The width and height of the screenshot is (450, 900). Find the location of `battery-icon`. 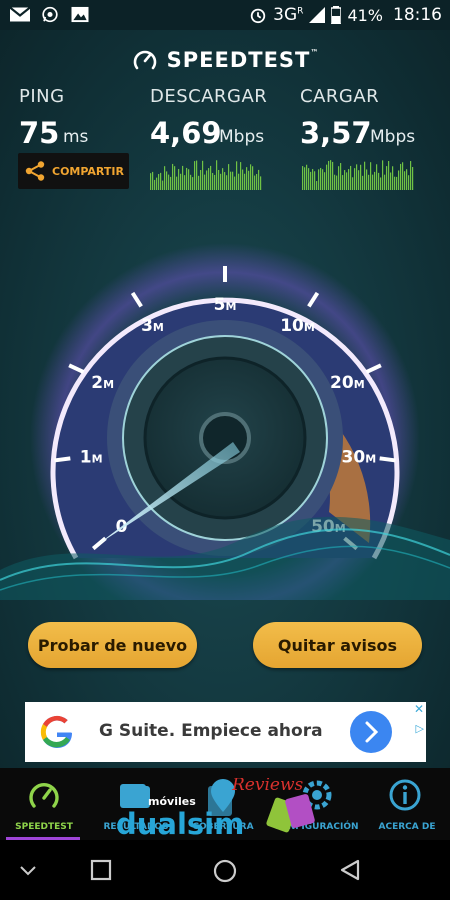

battery-icon is located at coordinates (336, 15).